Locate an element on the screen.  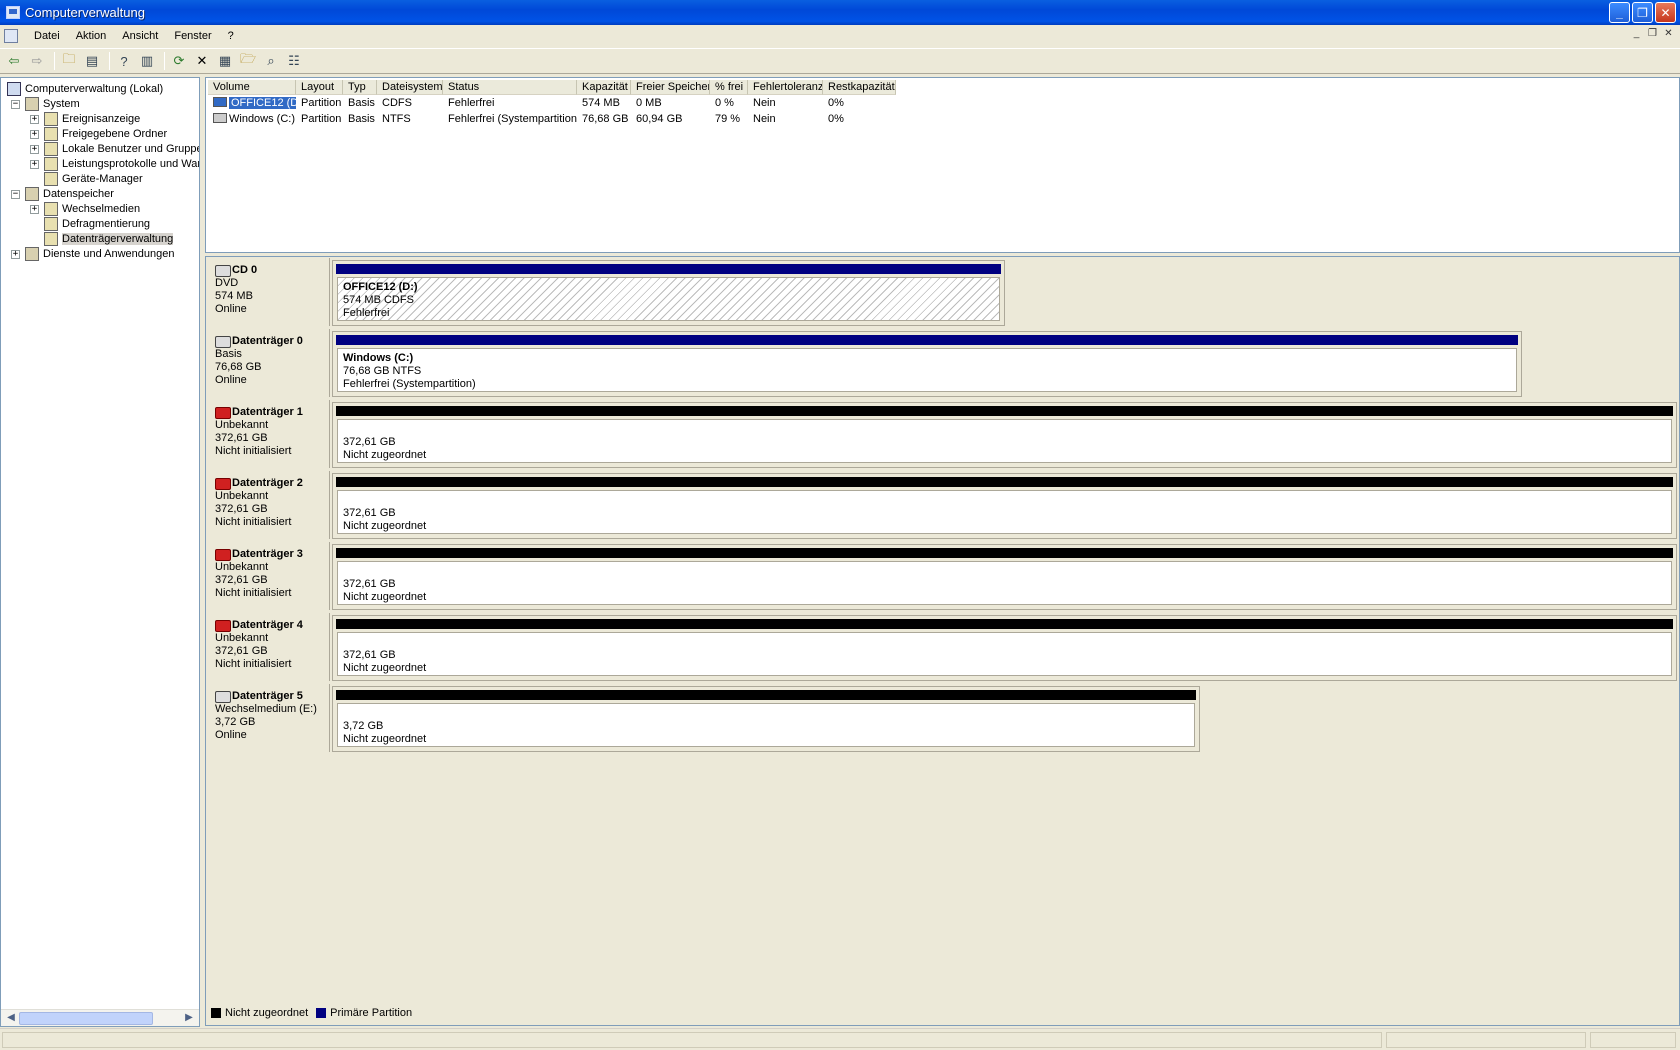
tree-node-9: Defragmentierung is located at coordinates (90, 224).